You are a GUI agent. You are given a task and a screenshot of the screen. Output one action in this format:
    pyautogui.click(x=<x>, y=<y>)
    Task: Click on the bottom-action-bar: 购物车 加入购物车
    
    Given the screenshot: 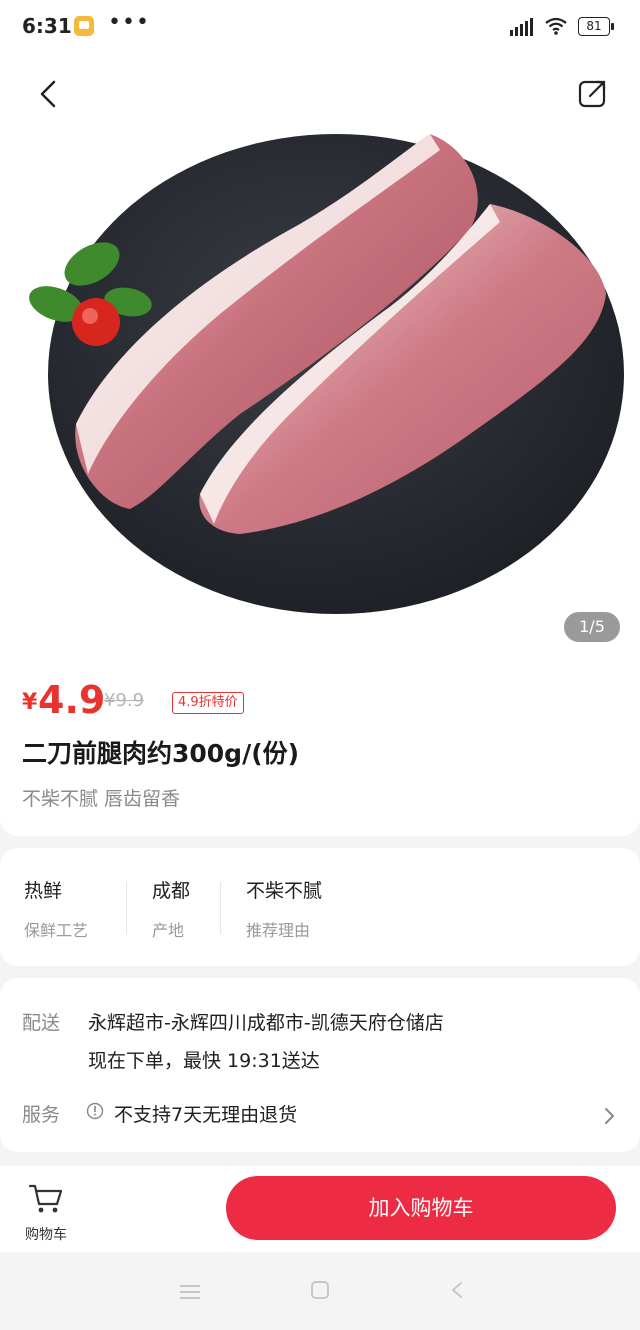 What is the action you would take?
    pyautogui.click(x=320, y=1209)
    